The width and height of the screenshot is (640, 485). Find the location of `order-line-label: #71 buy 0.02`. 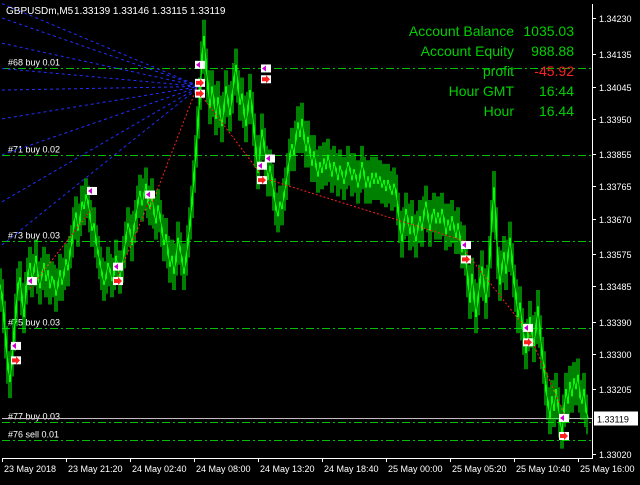

order-line-label: #71 buy 0.02 is located at coordinates (34, 150).